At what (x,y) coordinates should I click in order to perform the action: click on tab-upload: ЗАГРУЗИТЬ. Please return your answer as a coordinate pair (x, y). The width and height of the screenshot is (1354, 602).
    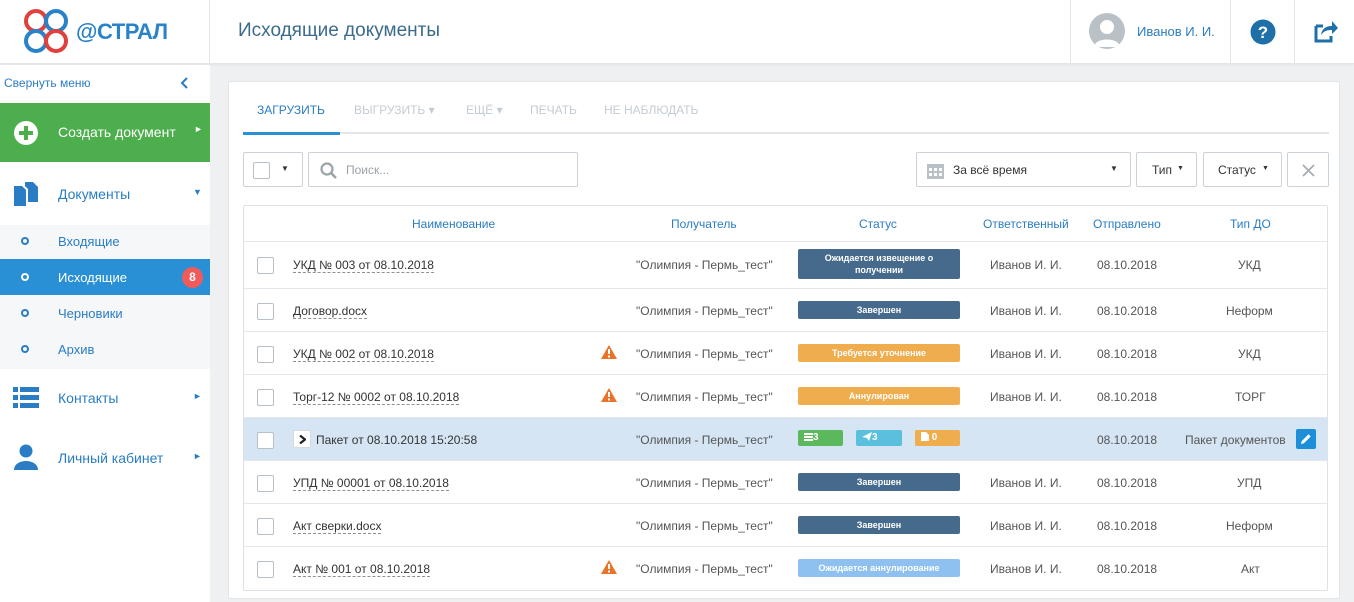
    Looking at the image, I should click on (291, 110).